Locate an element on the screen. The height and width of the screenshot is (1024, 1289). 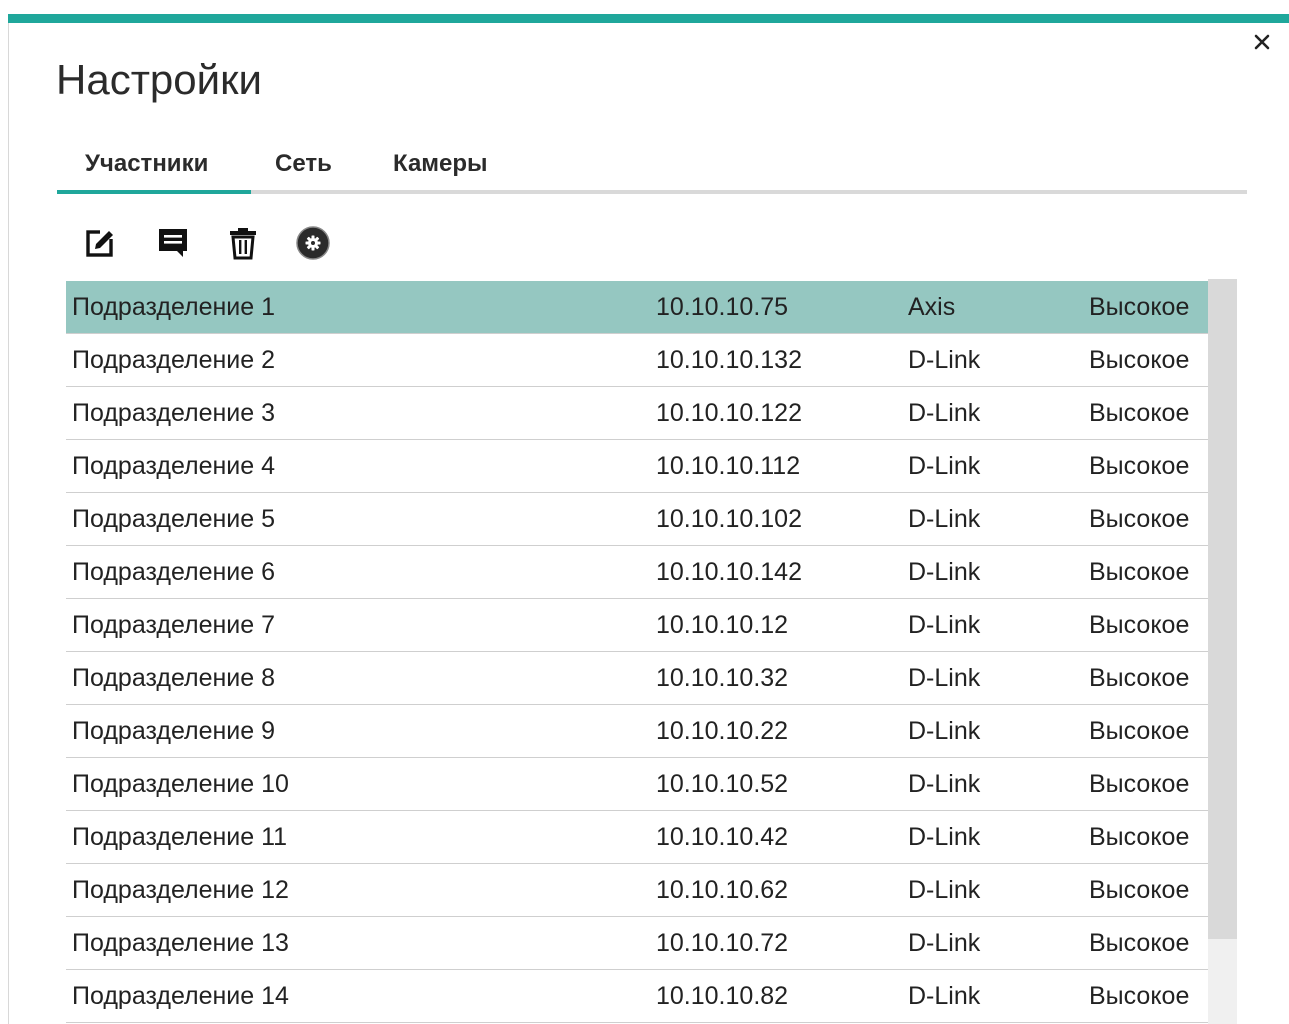
row-ip: 10.10.10.112 is located at coordinates (728, 466).